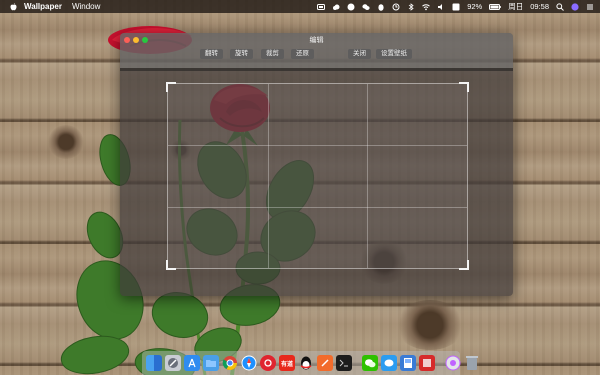 This screenshot has width=600, height=375. Describe the element at coordinates (441, 7) in the screenshot. I see `volume-icon` at that location.